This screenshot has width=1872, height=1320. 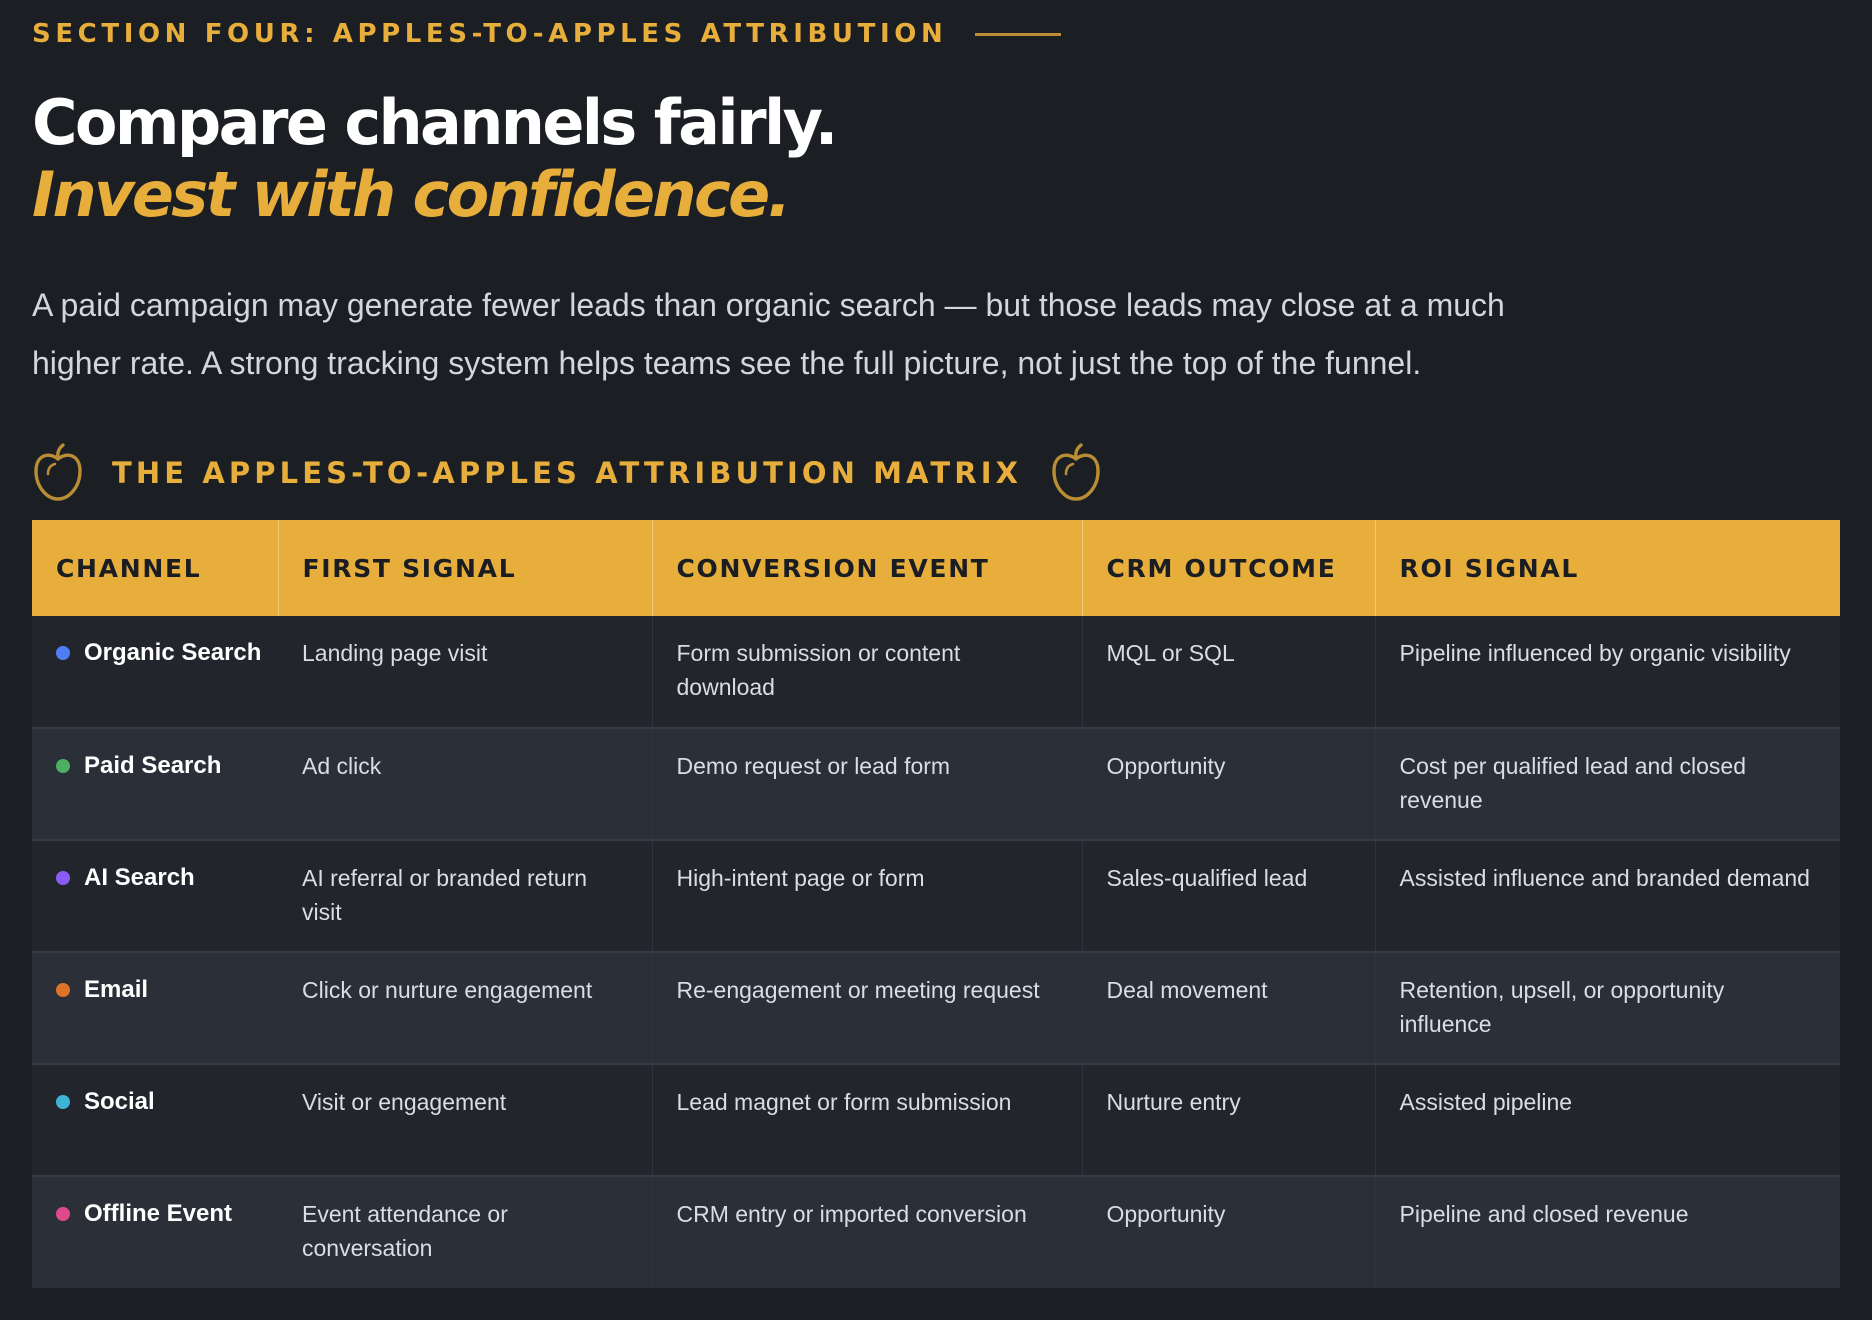 What do you see at coordinates (867, 784) in the screenshot?
I see `conversion-event-cell: Demo request or lead form` at bounding box center [867, 784].